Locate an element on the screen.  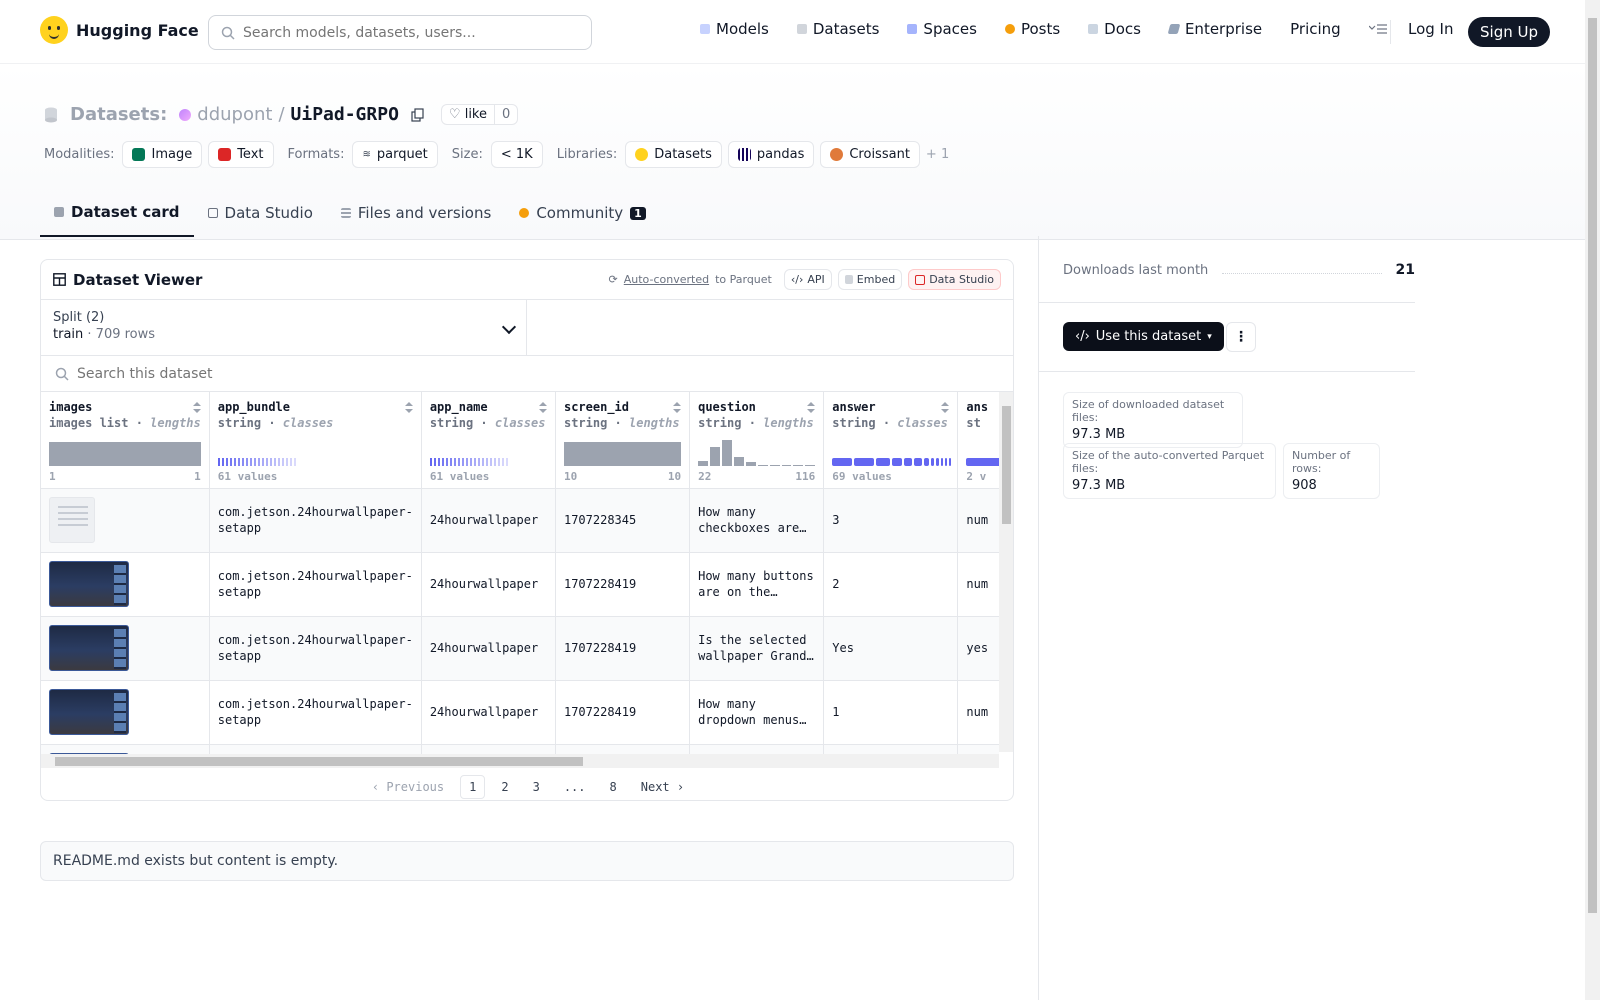
page-3-button: 3 is located at coordinates (536, 787).